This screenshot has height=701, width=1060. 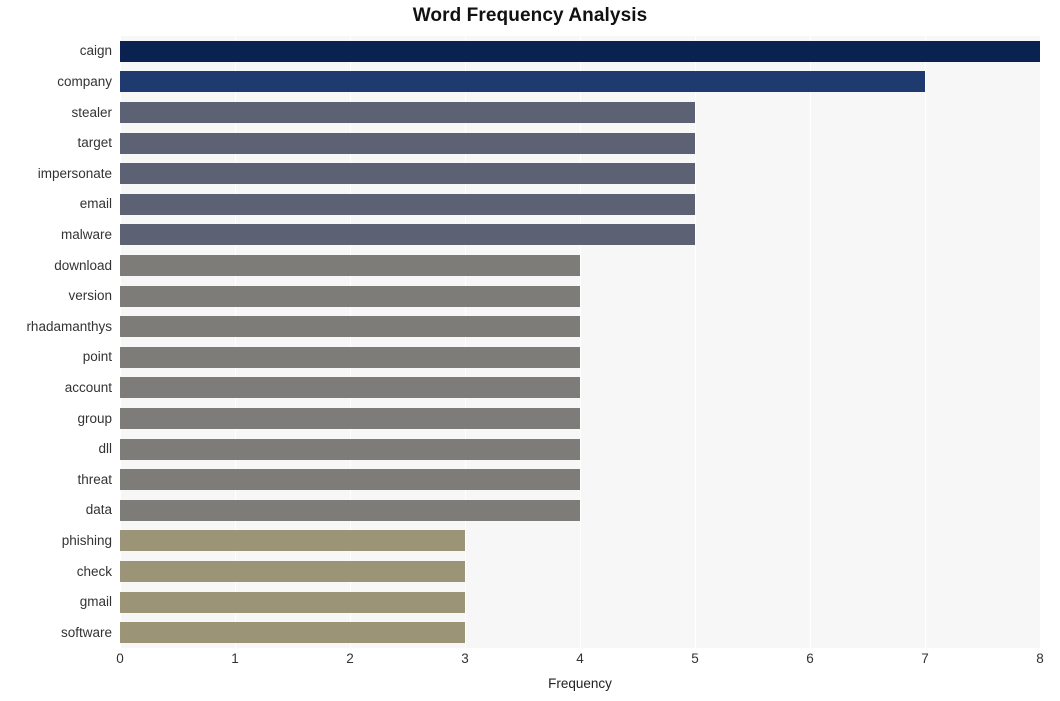 What do you see at coordinates (350, 510) in the screenshot?
I see `bar-data` at bounding box center [350, 510].